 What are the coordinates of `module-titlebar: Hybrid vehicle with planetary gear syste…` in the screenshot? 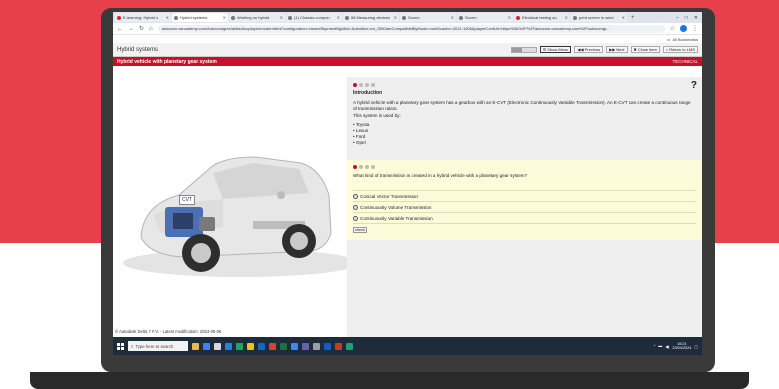 It's located at (407, 61).